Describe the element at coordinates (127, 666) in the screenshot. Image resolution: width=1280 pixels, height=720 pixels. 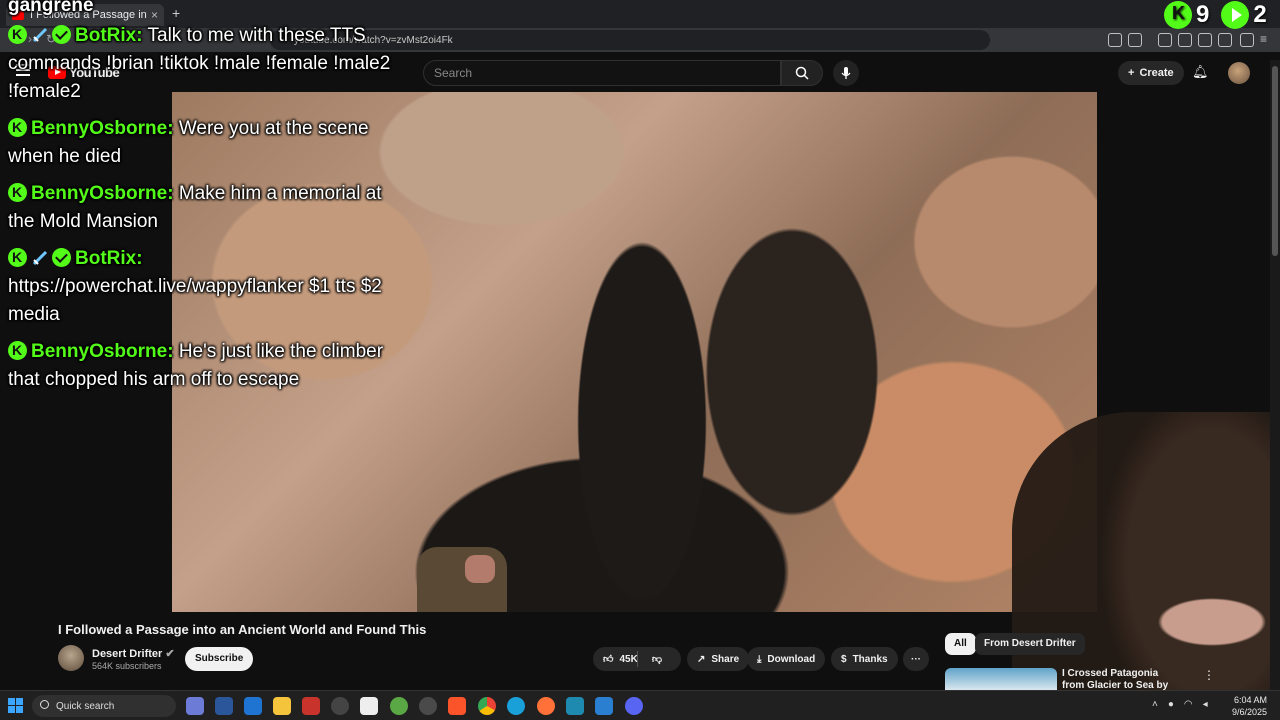
I see `subscriber-count: 564K subscribers` at that location.